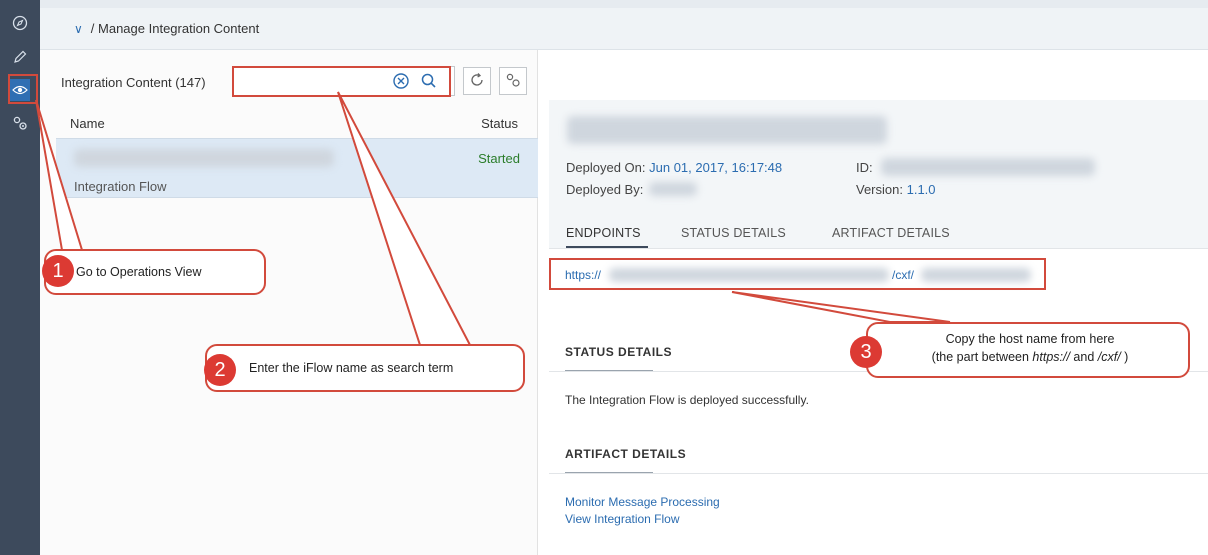 The height and width of the screenshot is (555, 1208). What do you see at coordinates (23, 89) in the screenshot?
I see `highlight-operations-view` at bounding box center [23, 89].